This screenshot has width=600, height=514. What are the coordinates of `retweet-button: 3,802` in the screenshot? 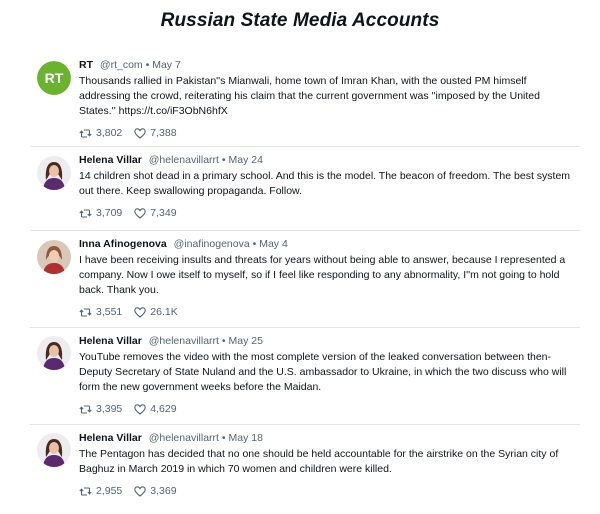 It's located at (100, 133).